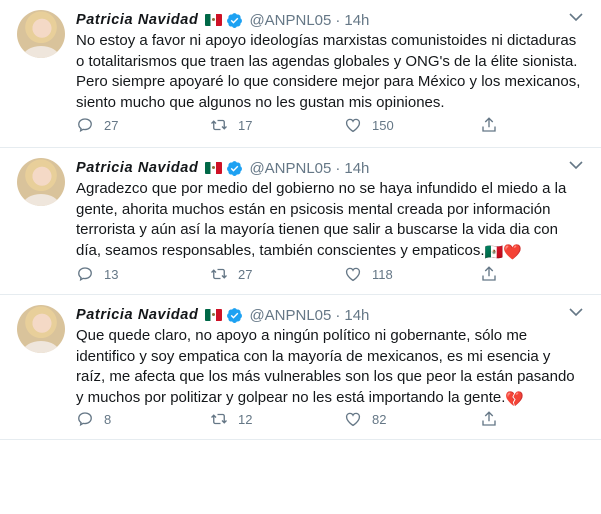  Describe the element at coordinates (231, 274) in the screenshot. I see `retweet-button: 27` at that location.